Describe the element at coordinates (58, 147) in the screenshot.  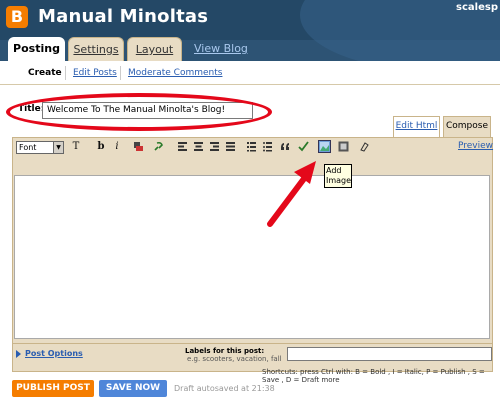
I see `chevron-down-icon: ▼` at that location.